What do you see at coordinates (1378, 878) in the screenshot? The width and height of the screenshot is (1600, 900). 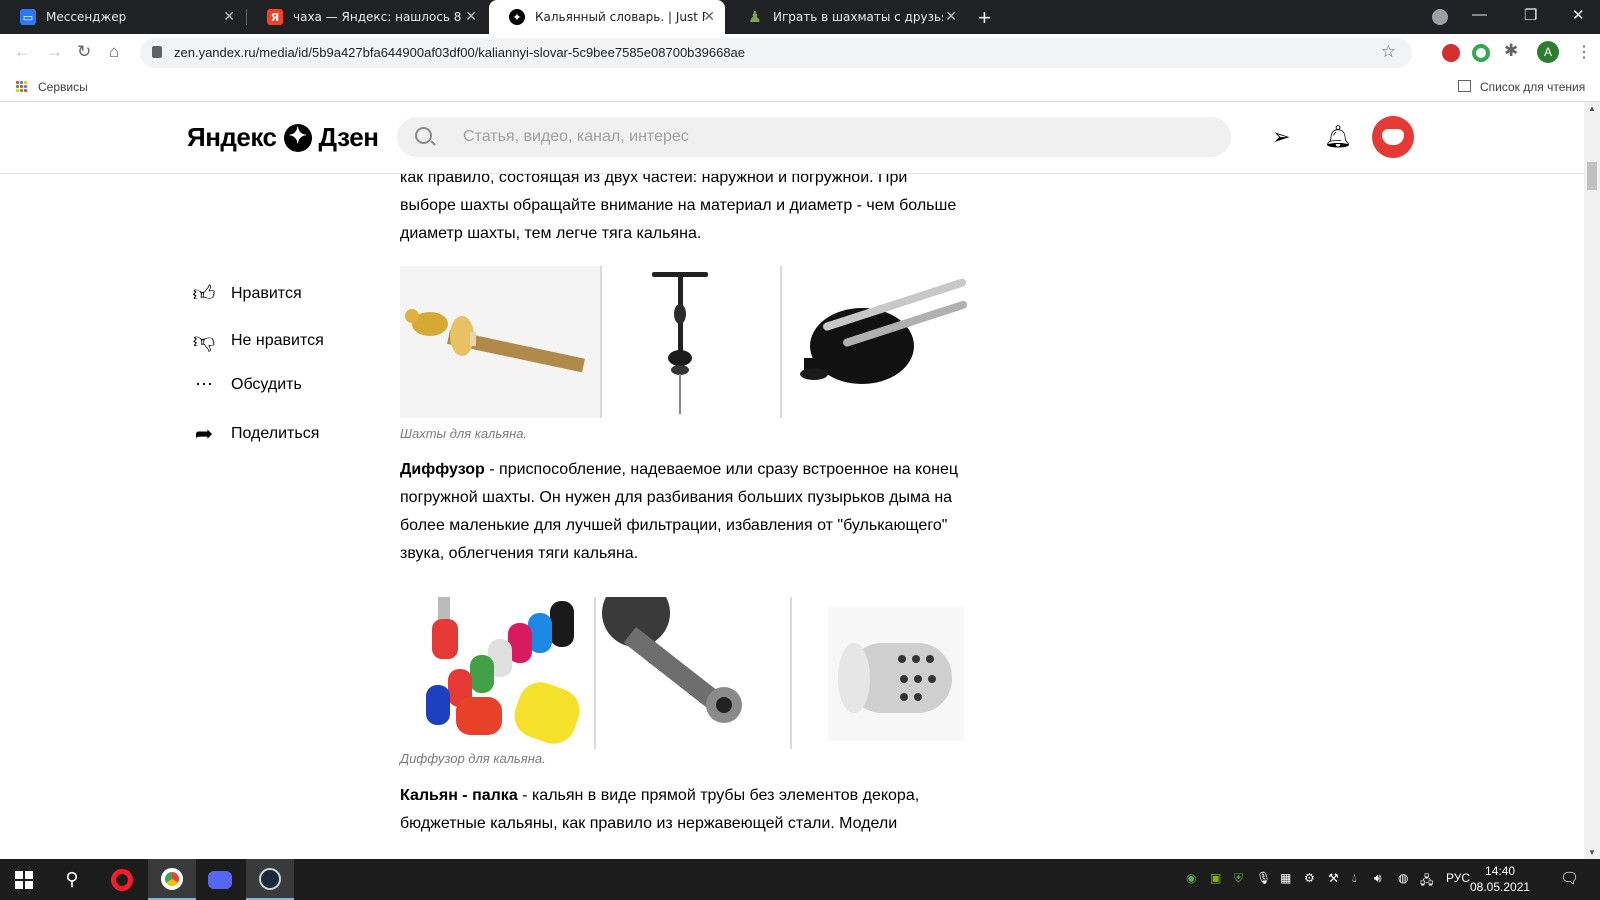 I see `volume-icon: 🔊︎` at bounding box center [1378, 878].